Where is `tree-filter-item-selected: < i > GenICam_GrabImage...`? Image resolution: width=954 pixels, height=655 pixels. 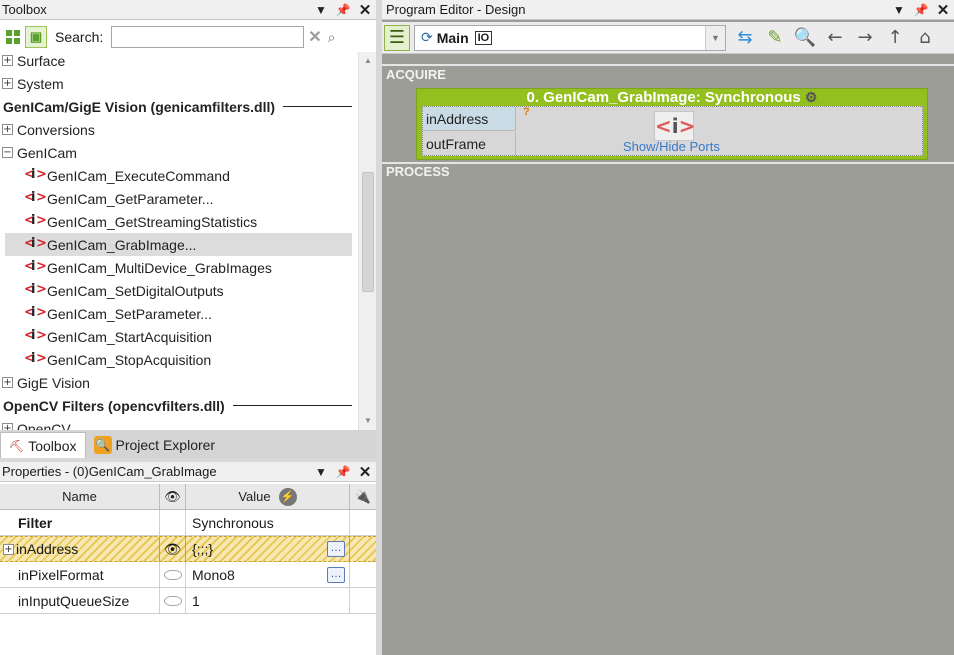 tree-filter-item-selected: < i > GenICam_GrabImage... is located at coordinates (178, 244).